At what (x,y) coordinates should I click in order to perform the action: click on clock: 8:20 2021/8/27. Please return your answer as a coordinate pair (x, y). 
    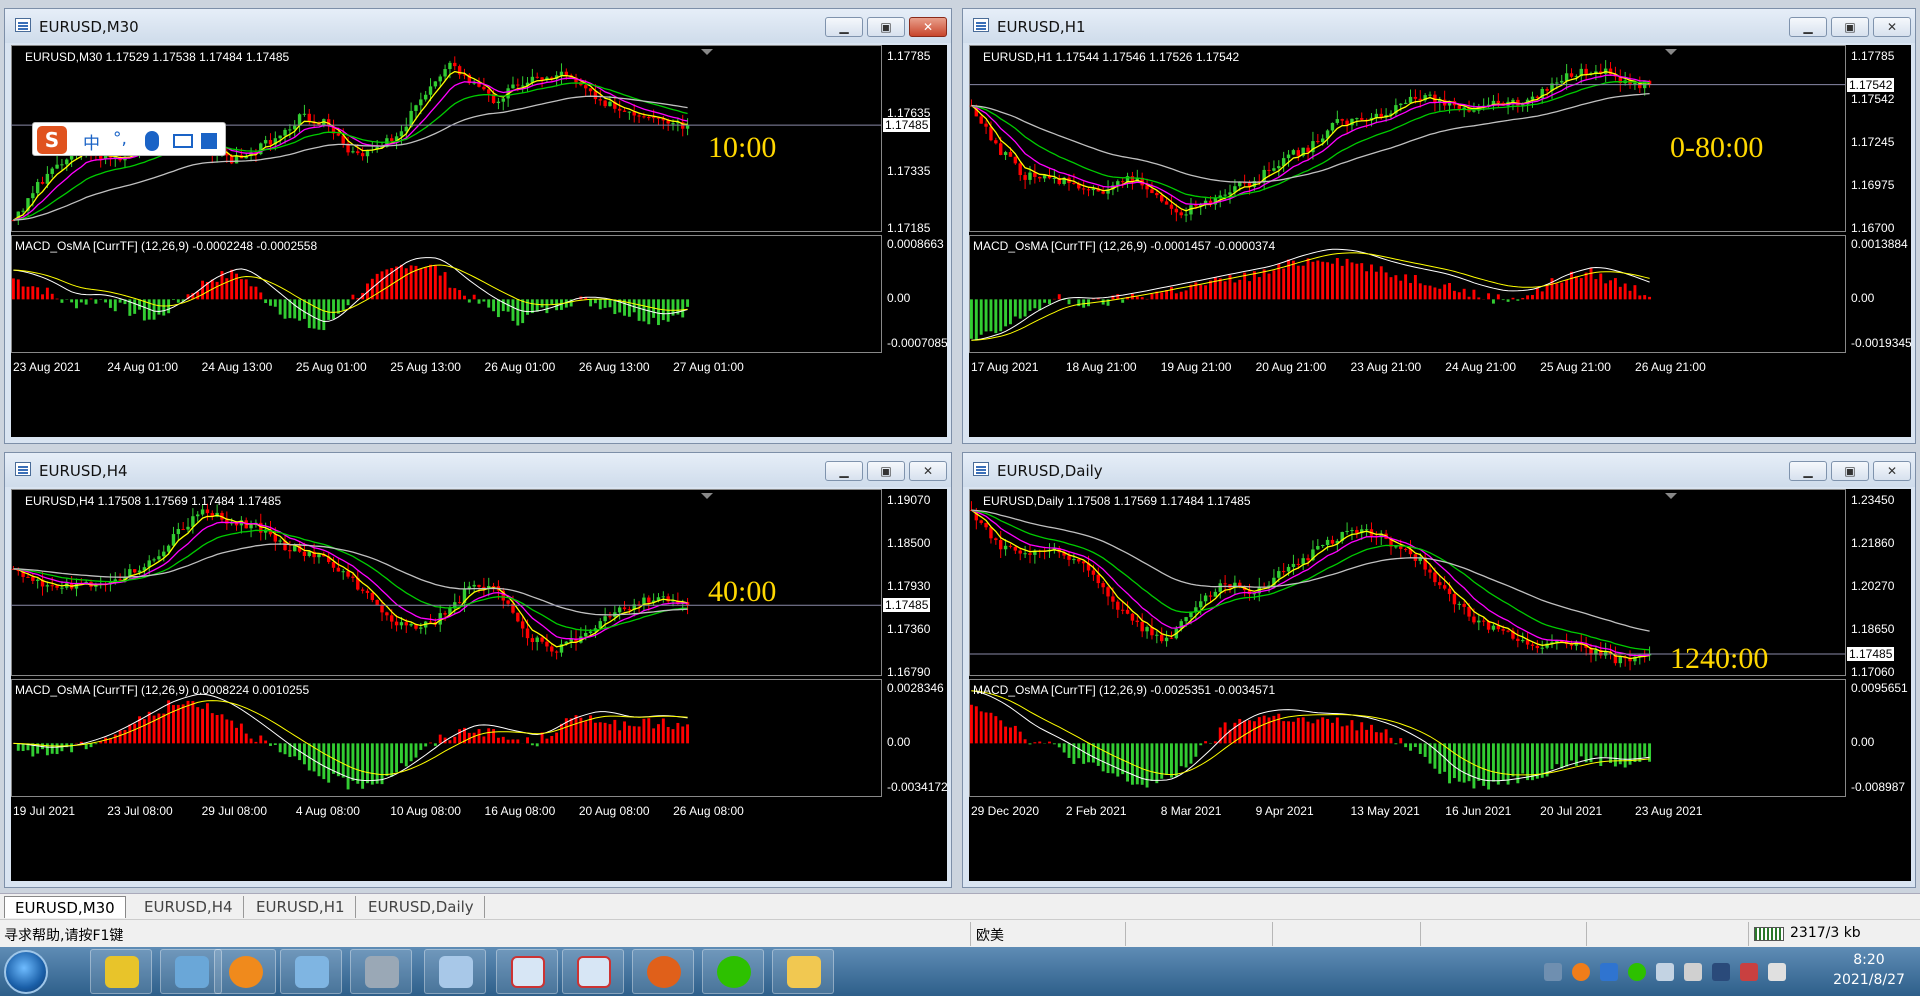
    Looking at the image, I should click on (1869, 970).